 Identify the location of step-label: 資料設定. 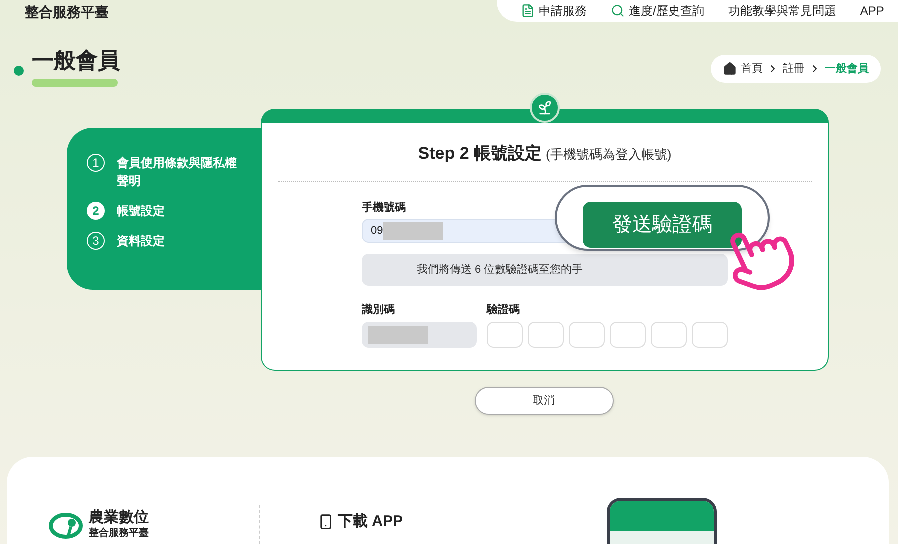
(141, 241).